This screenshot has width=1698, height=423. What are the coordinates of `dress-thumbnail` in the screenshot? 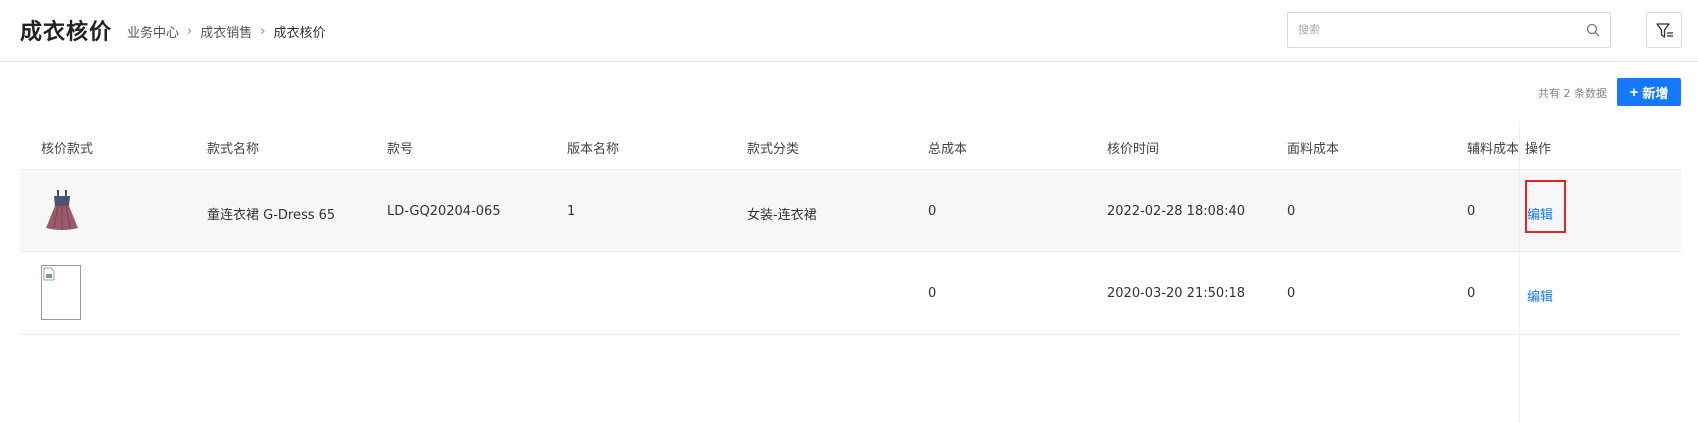 It's located at (62, 210).